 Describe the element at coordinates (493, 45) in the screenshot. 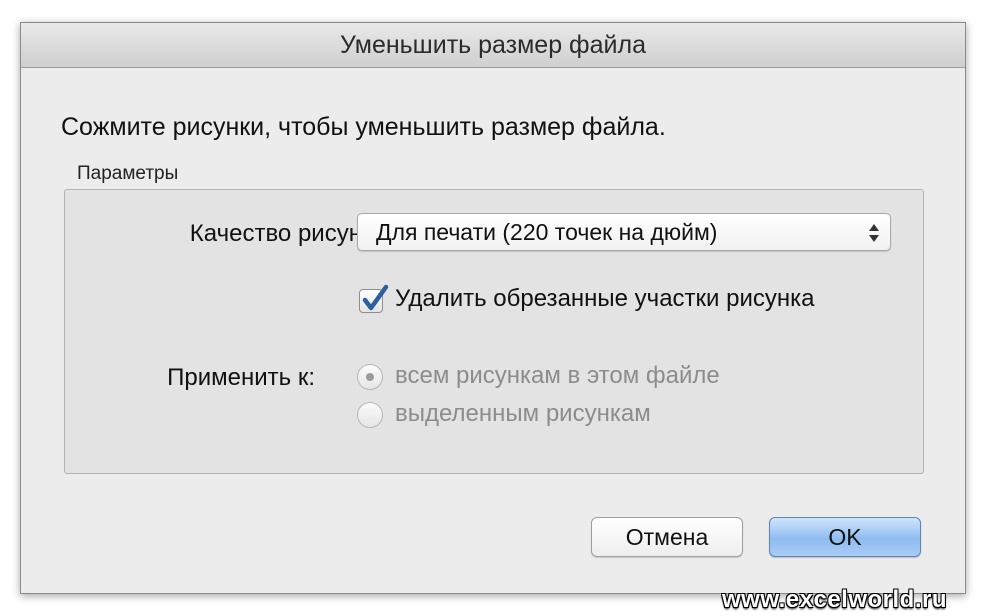

I see `dialog-title: Уменьшить размер файла` at that location.